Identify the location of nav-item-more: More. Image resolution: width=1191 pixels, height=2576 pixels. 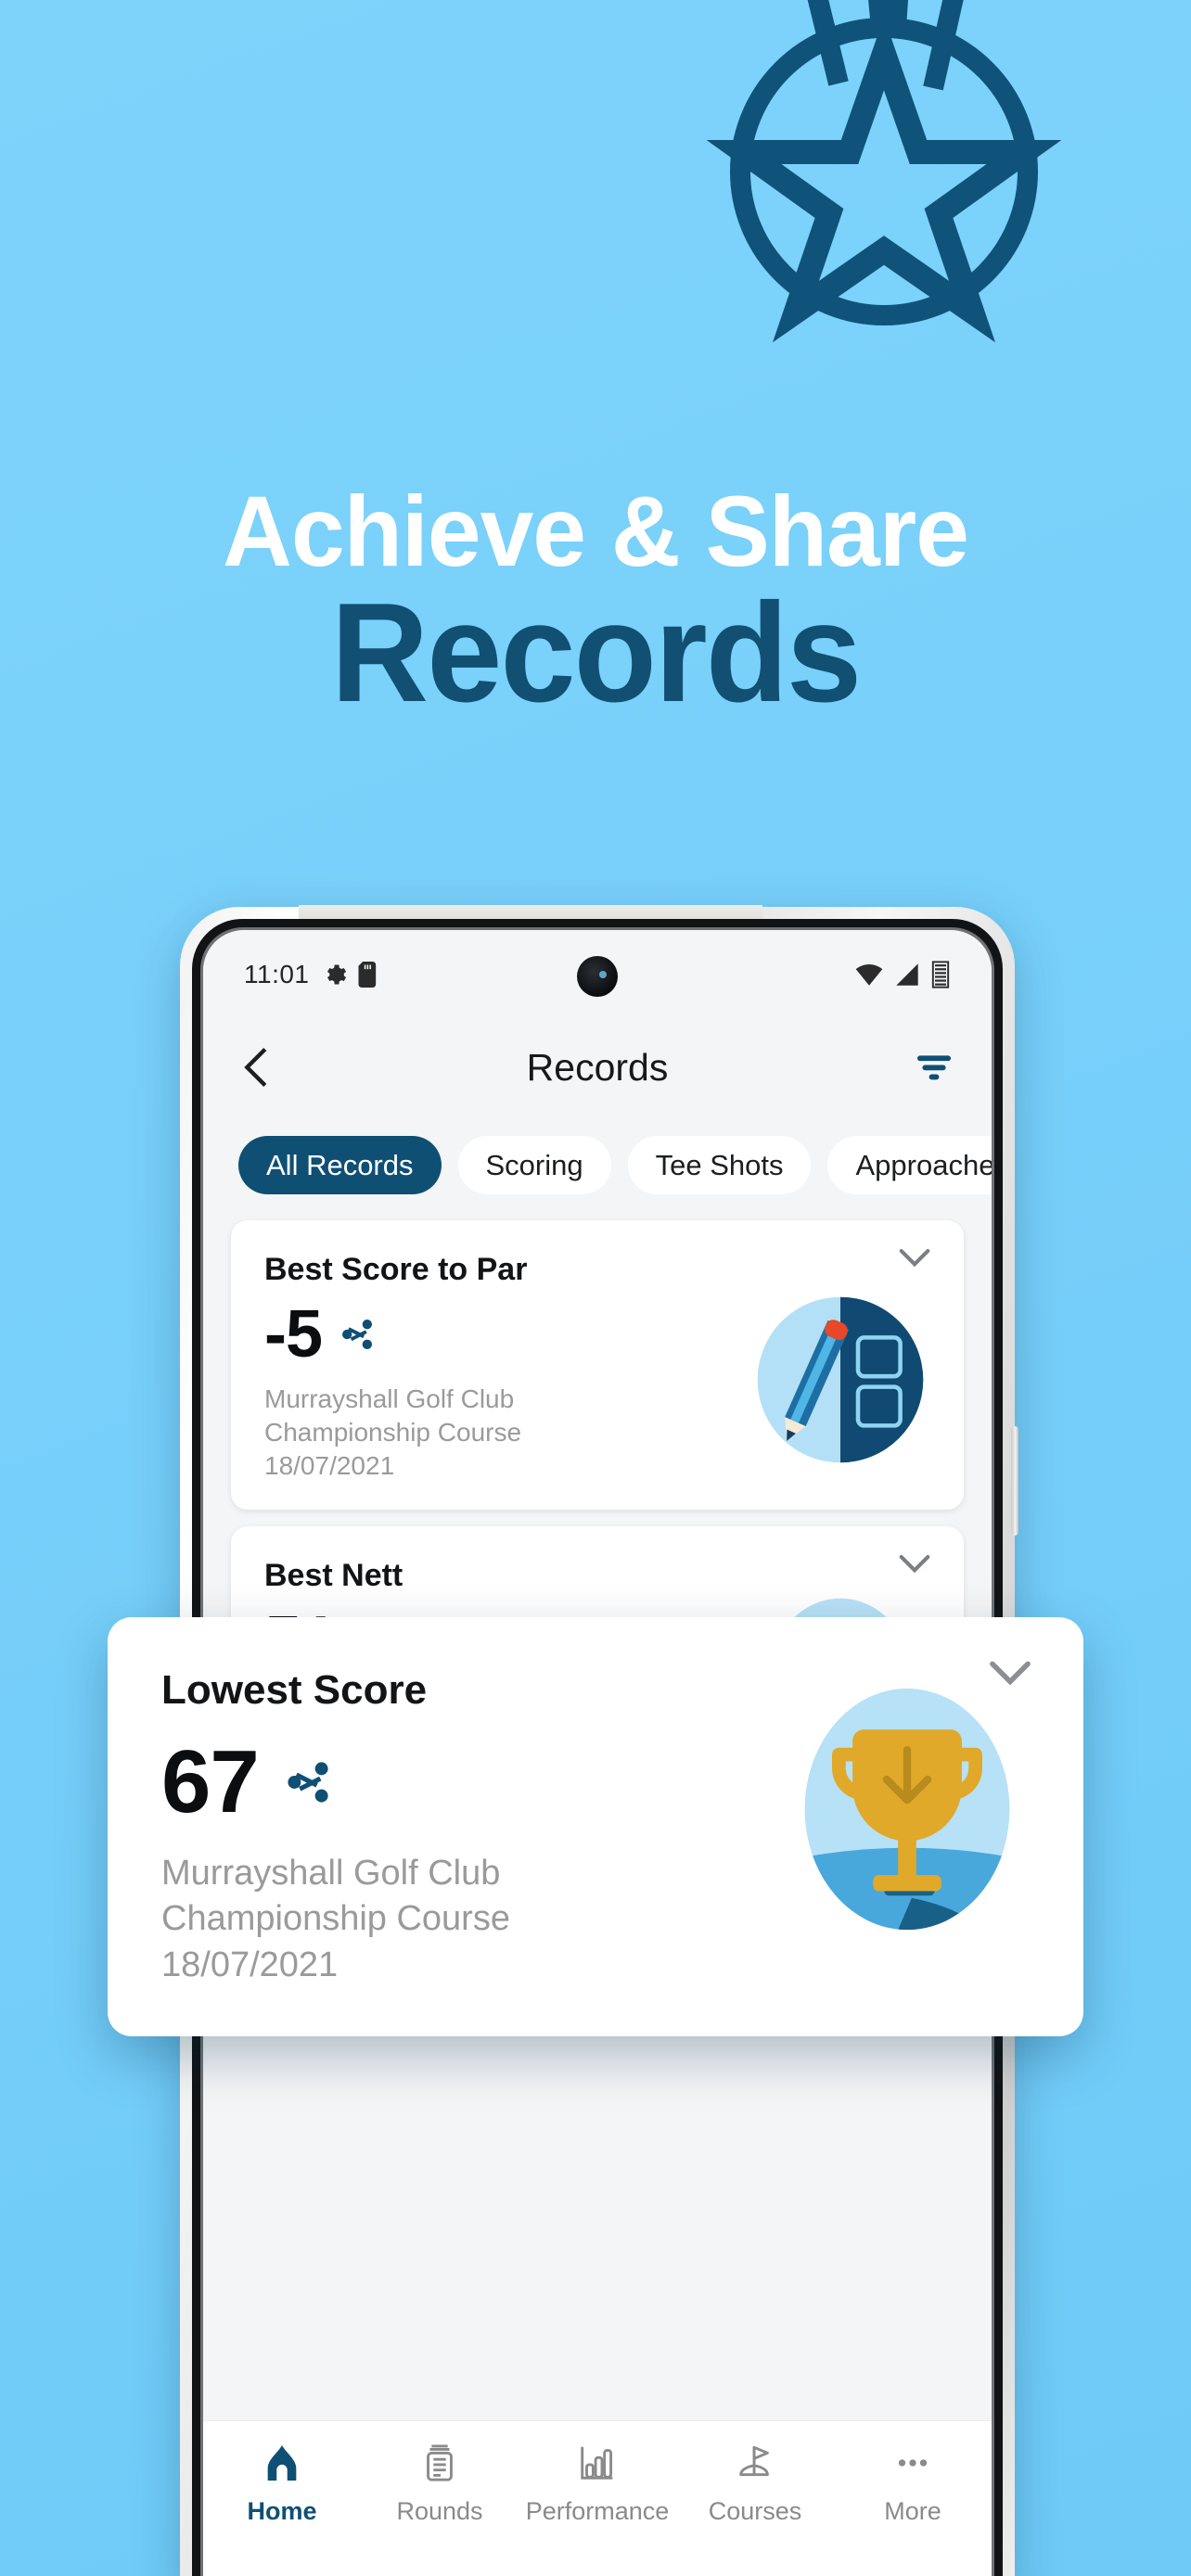
(913, 2484).